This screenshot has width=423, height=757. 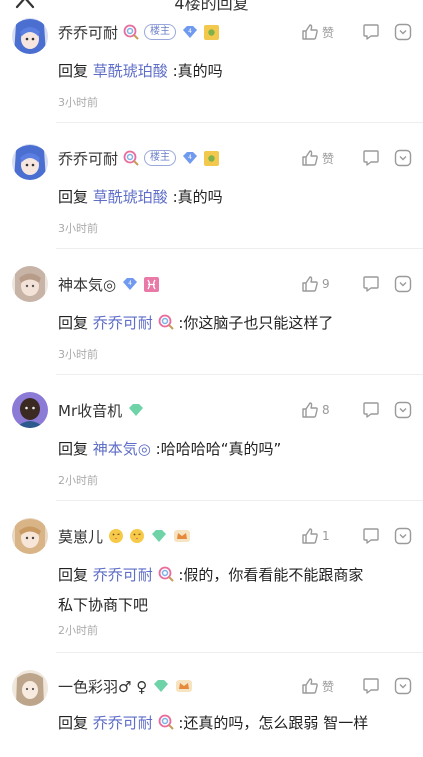 What do you see at coordinates (103, 605) in the screenshot?
I see `reply-content-continued: 私下协商下吧` at bounding box center [103, 605].